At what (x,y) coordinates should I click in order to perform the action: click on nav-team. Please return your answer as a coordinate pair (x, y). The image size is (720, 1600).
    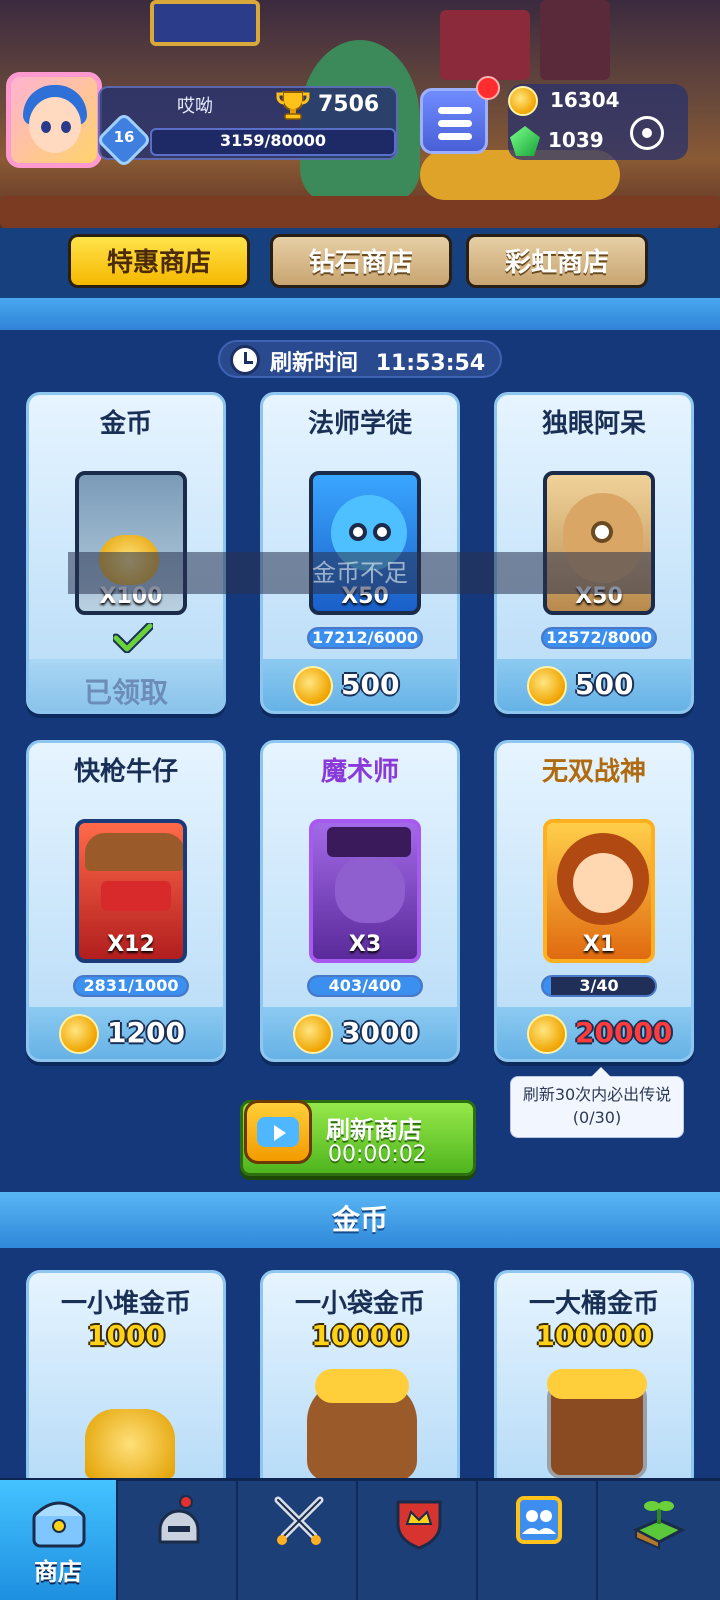
    Looking at the image, I should click on (539, 1540).